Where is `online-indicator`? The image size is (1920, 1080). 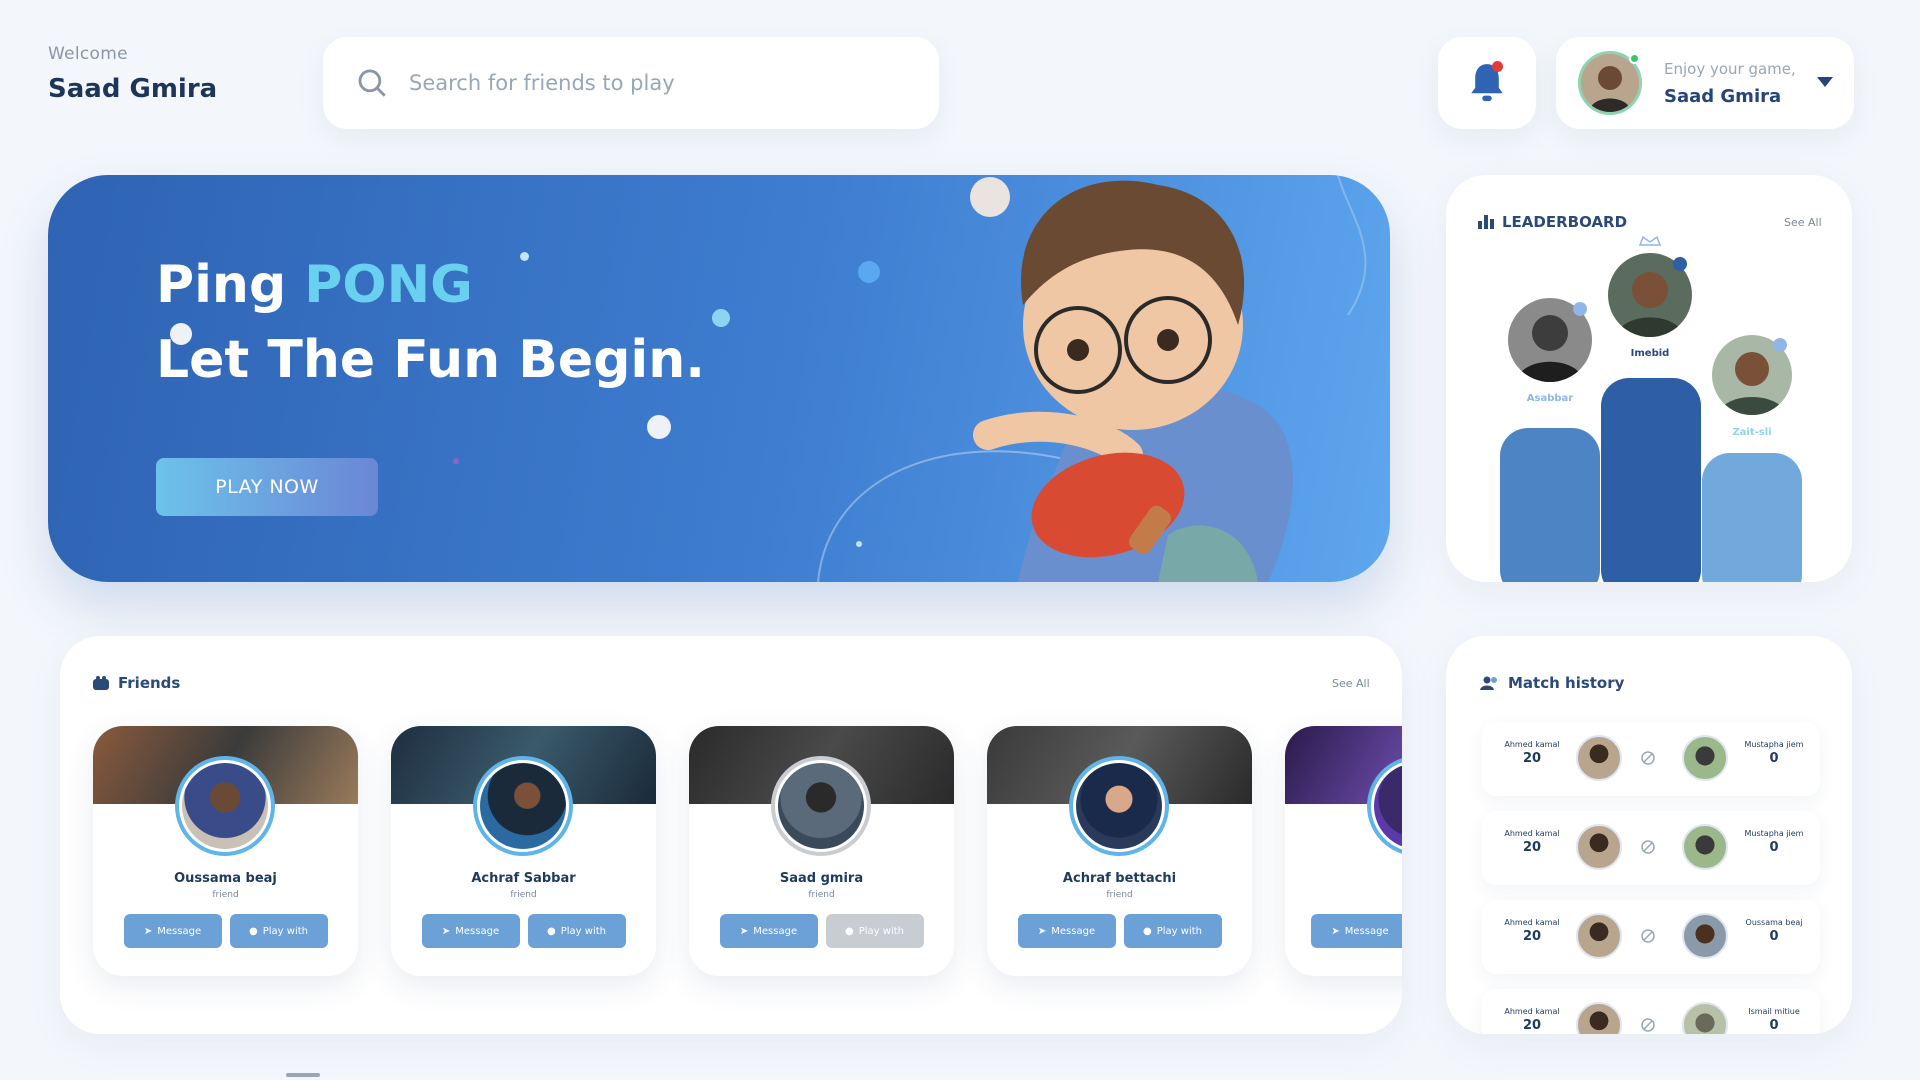 online-indicator is located at coordinates (1634, 58).